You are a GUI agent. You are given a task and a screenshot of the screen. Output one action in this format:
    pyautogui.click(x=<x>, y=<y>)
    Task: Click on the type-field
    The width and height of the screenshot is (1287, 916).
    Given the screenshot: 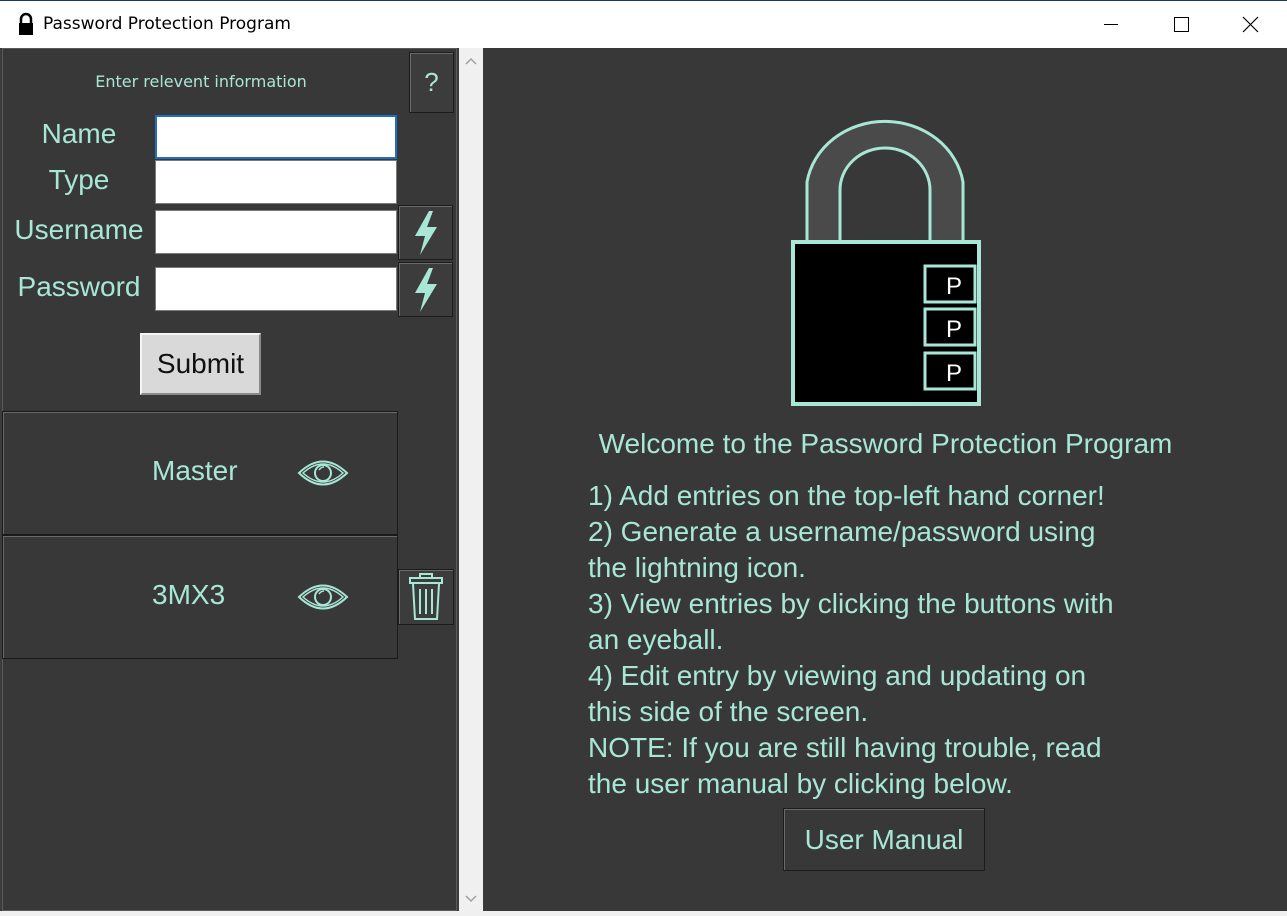 What is the action you would take?
    pyautogui.click(x=276, y=182)
    